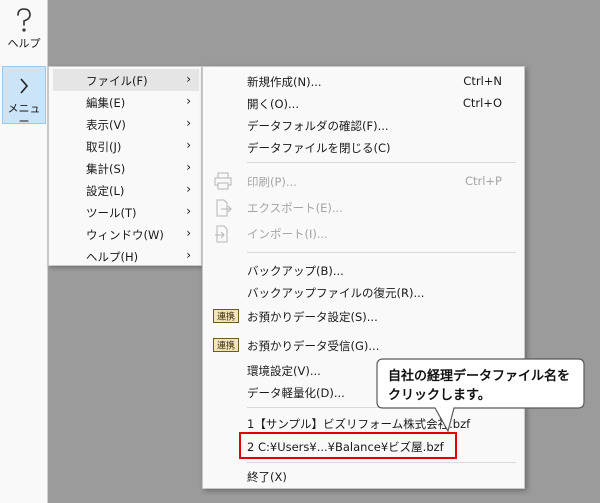 The height and width of the screenshot is (503, 600). What do you see at coordinates (482, 81) in the screenshot?
I see `shortcut-label: Ctrl+N` at bounding box center [482, 81].